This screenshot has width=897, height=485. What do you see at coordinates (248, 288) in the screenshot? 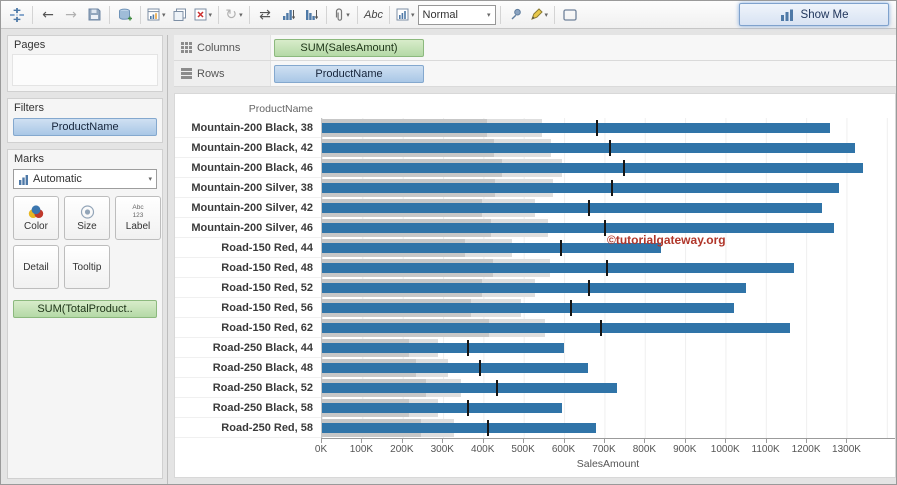
I see `row-label: Road-150 Red, 52` at bounding box center [248, 288].